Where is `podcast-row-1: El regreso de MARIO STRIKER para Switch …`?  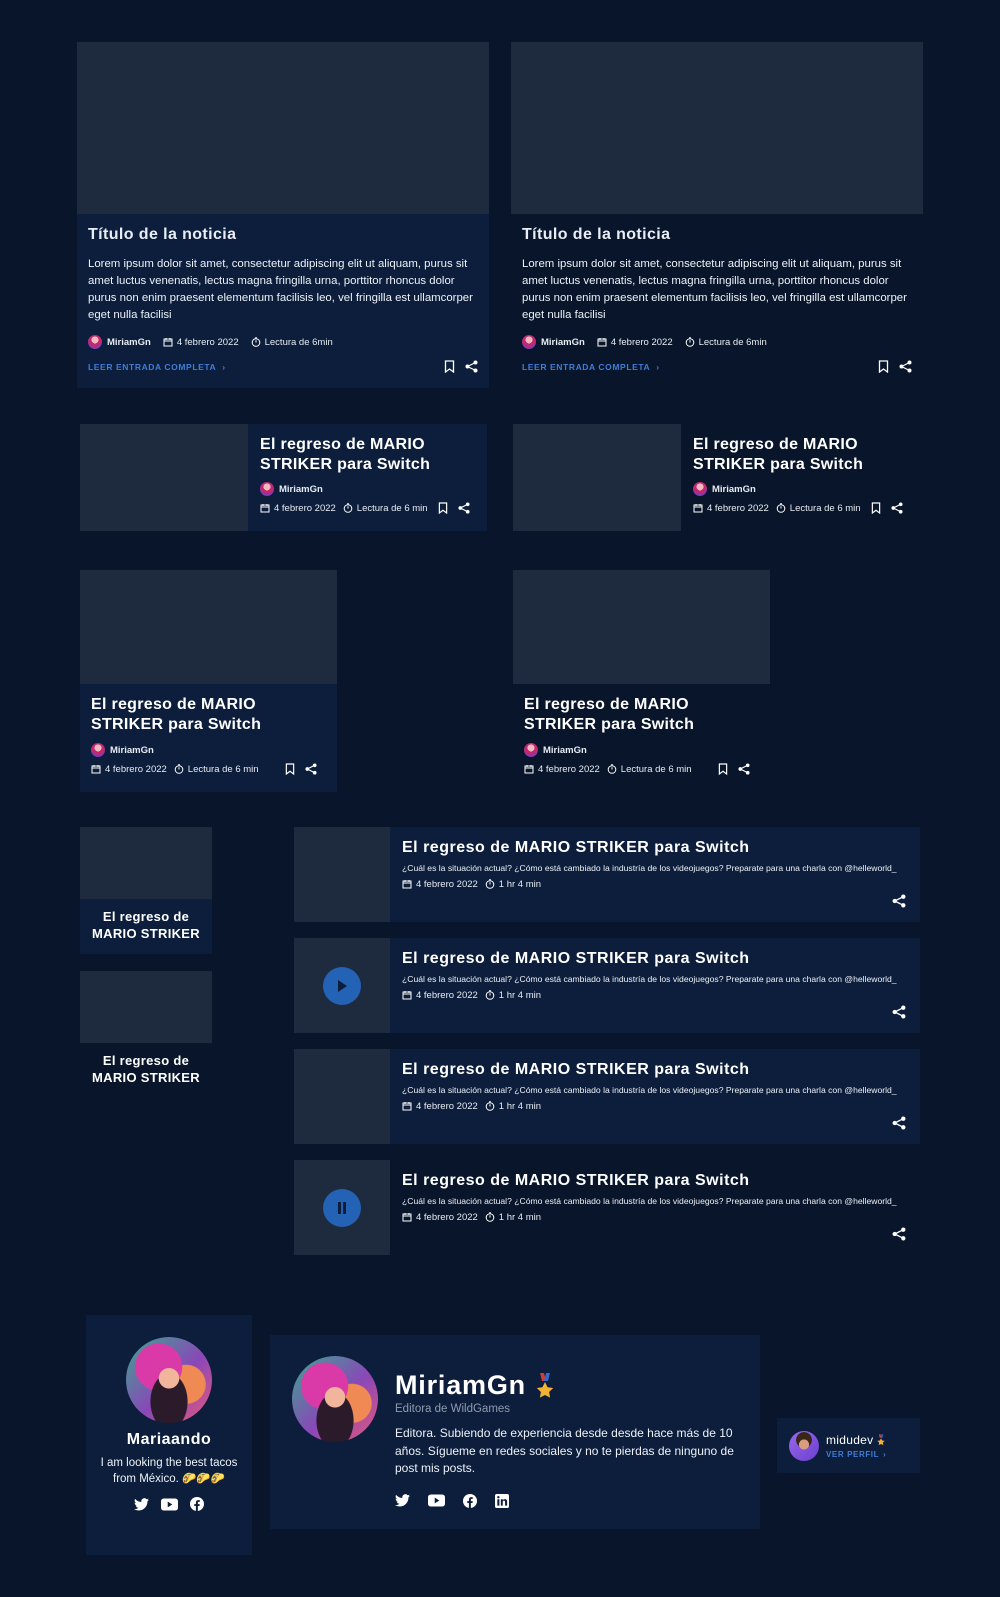
podcast-row-1: El regreso de MARIO STRIKER para Switch … is located at coordinates (607, 874).